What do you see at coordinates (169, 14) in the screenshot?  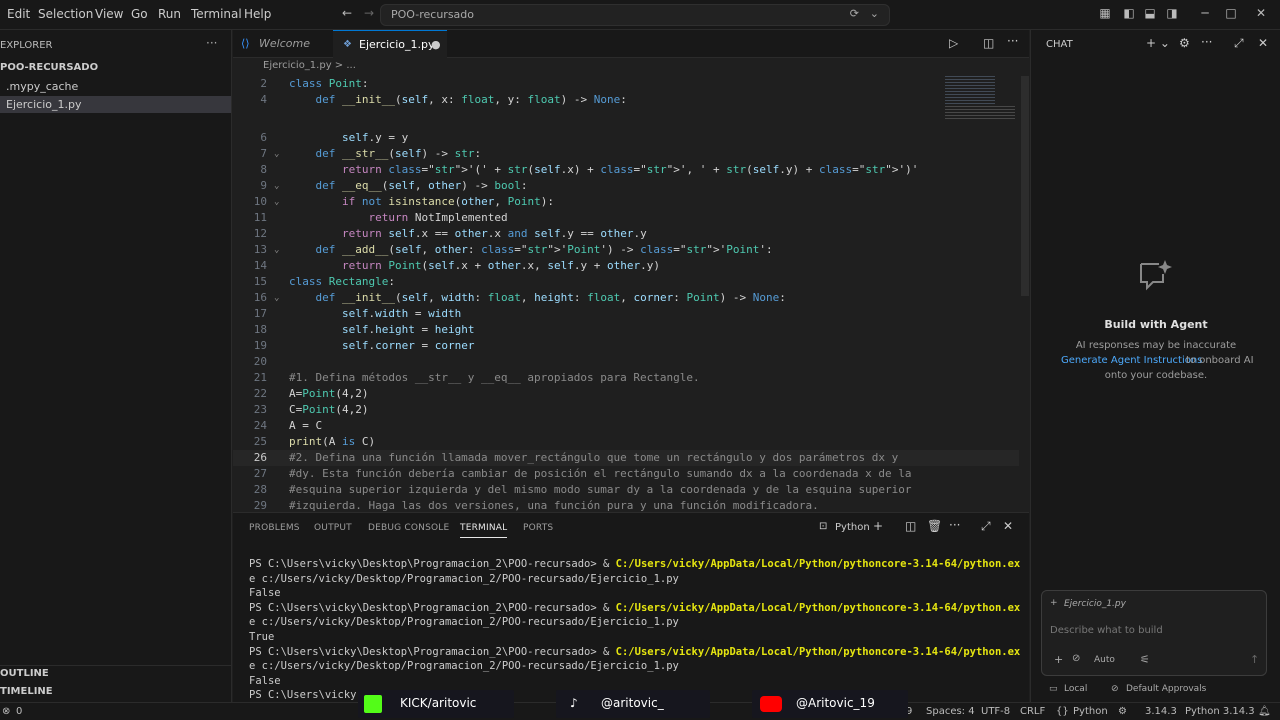 I see `menu-run: Run` at bounding box center [169, 14].